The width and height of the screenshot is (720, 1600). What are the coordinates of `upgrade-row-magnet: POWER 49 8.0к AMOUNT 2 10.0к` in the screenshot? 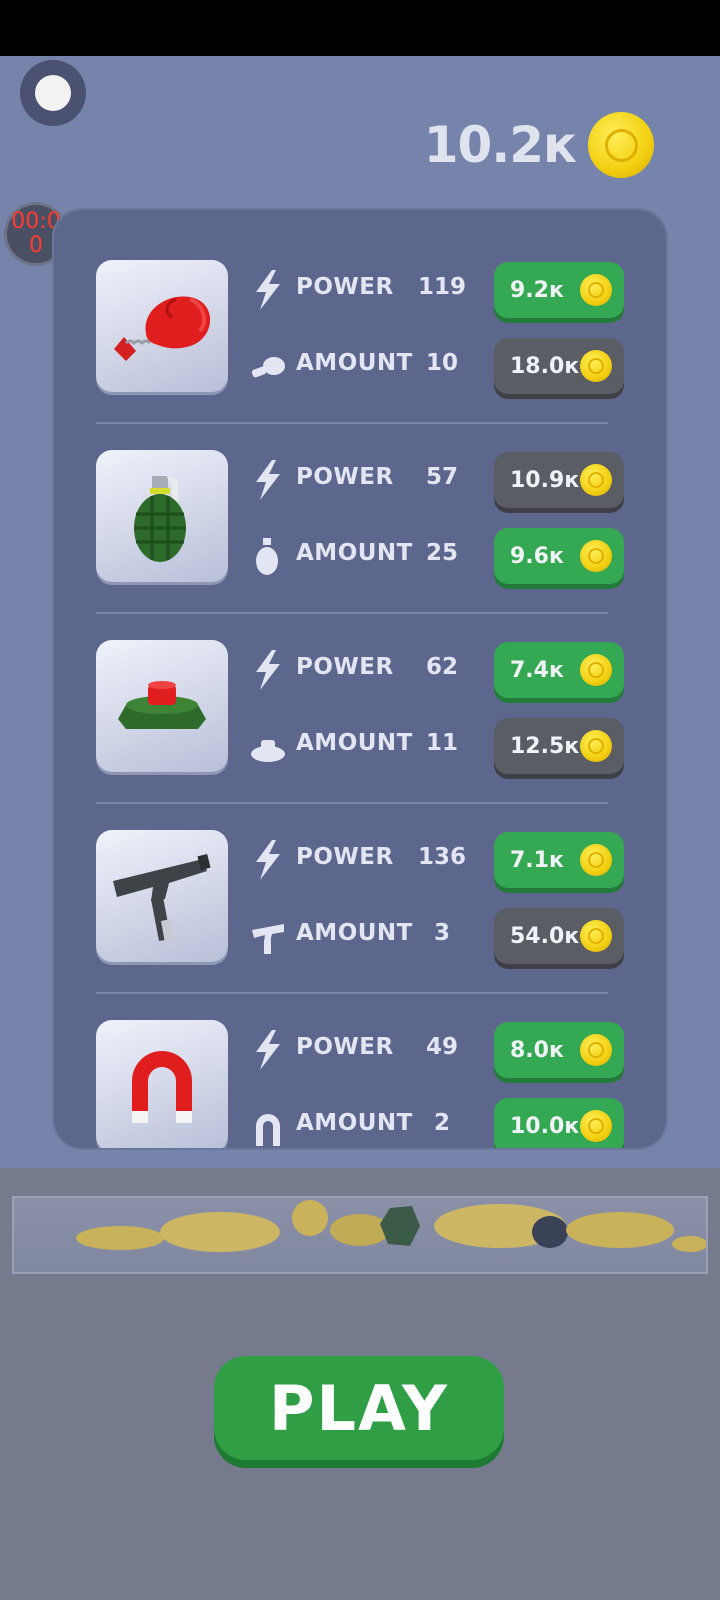 It's located at (360, 1059).